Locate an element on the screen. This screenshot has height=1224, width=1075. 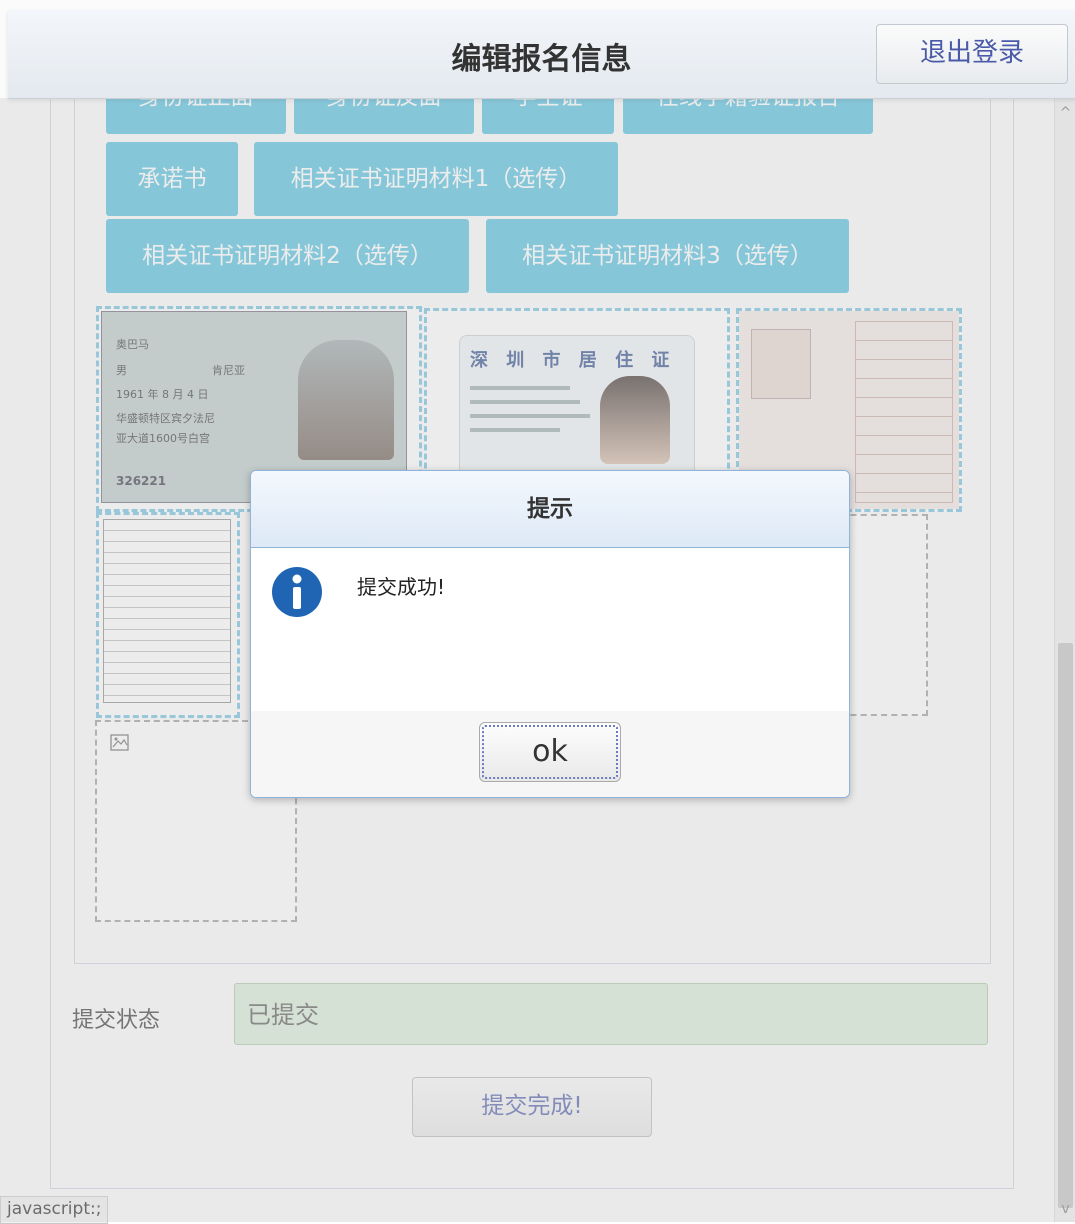
header-bar: 编辑报名信息 退出登录 is located at coordinates (541, 54).